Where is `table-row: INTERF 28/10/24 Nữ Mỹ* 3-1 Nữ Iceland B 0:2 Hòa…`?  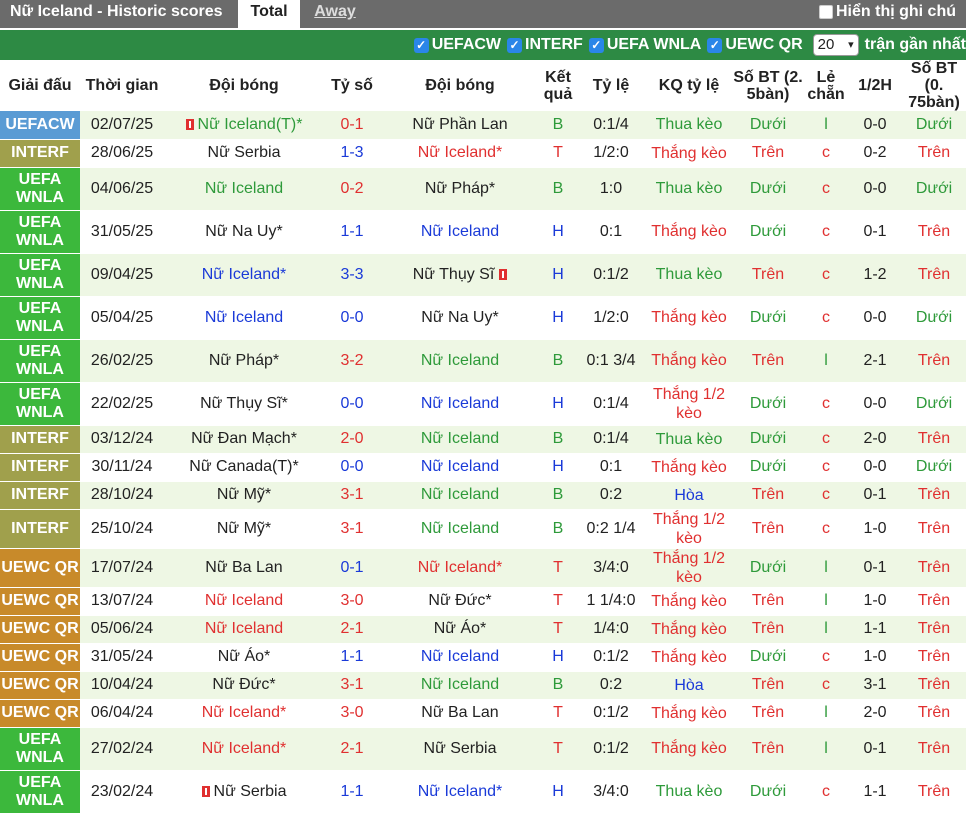 table-row: INTERF 28/10/24 Nữ Mỹ* 3-1 Nữ Iceland B 0:2 Hòa… is located at coordinates (483, 495).